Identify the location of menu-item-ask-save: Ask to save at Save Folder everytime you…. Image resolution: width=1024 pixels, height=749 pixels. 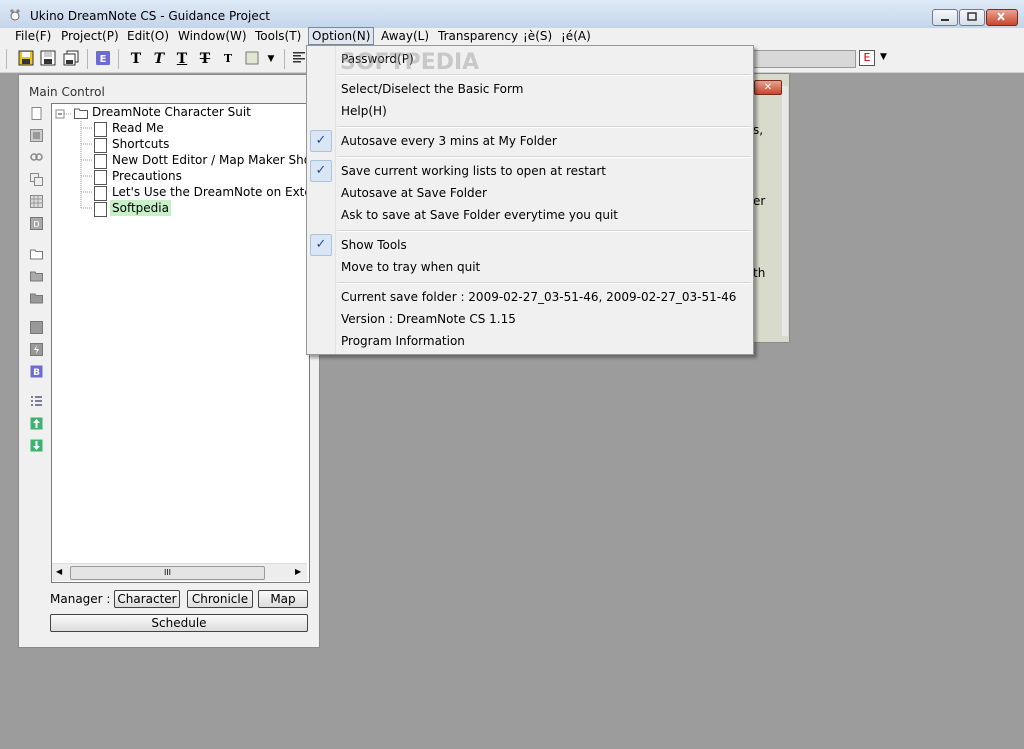
(479, 215).